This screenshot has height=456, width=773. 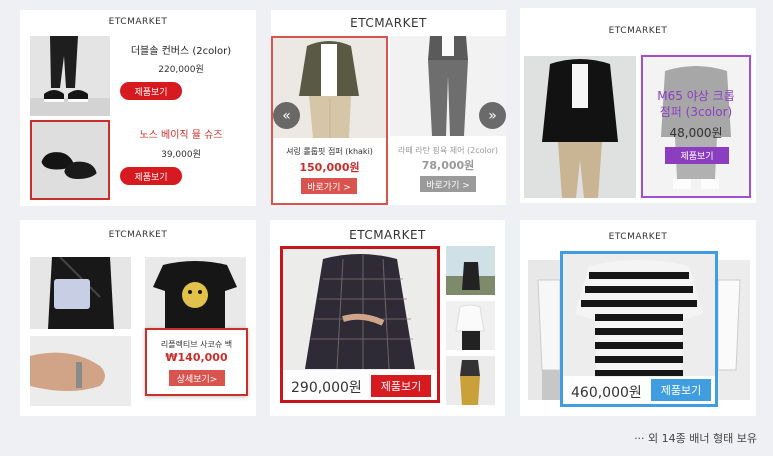 I want to click on product-price: 220,000원, so click(x=181, y=70).